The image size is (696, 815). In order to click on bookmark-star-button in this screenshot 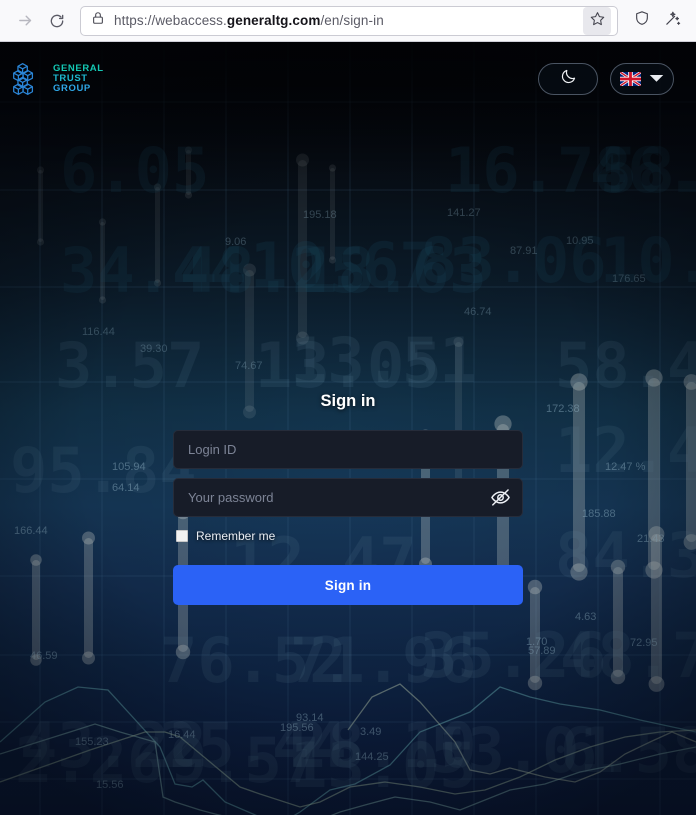, I will do `click(597, 20)`.